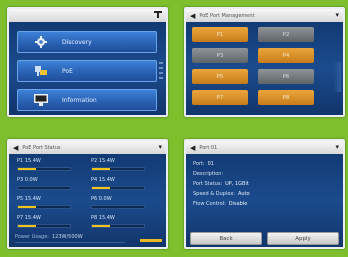 The width and height of the screenshot is (348, 257). Describe the element at coordinates (87, 147) in the screenshot. I see `title-bar: ◀ PoE Port Status ▾` at that location.